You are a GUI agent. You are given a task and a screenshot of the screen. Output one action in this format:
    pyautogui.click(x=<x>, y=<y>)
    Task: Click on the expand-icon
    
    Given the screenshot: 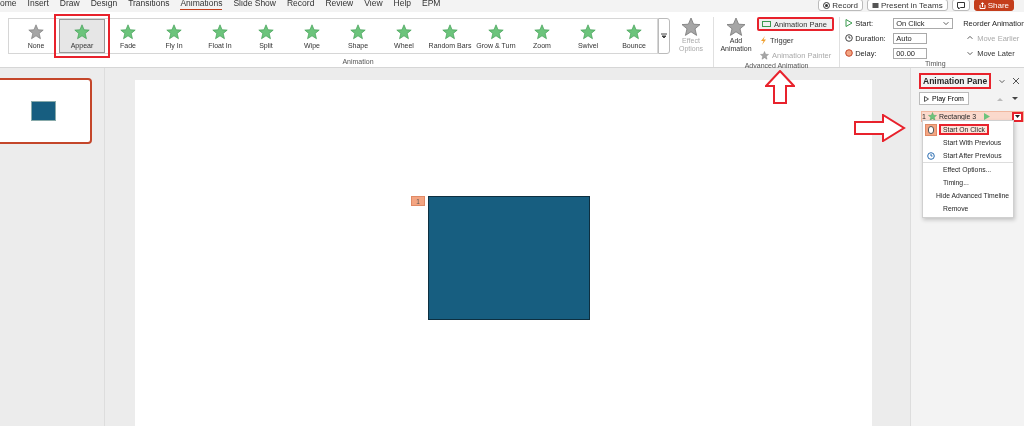 What is the action you would take?
    pyautogui.click(x=664, y=36)
    